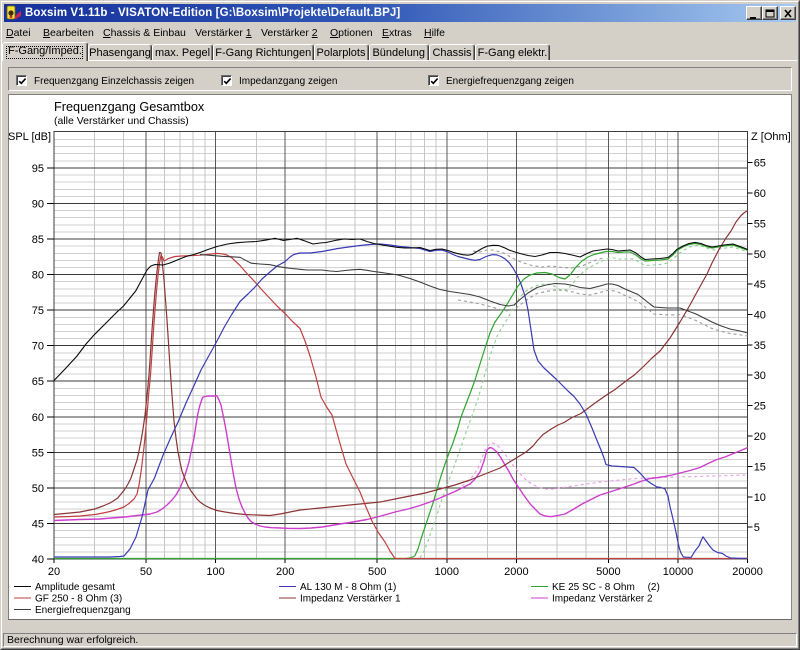 The height and width of the screenshot is (650, 800). I want to click on svg-text: AL 130 M - 8 Ohm (1), so click(348, 587).